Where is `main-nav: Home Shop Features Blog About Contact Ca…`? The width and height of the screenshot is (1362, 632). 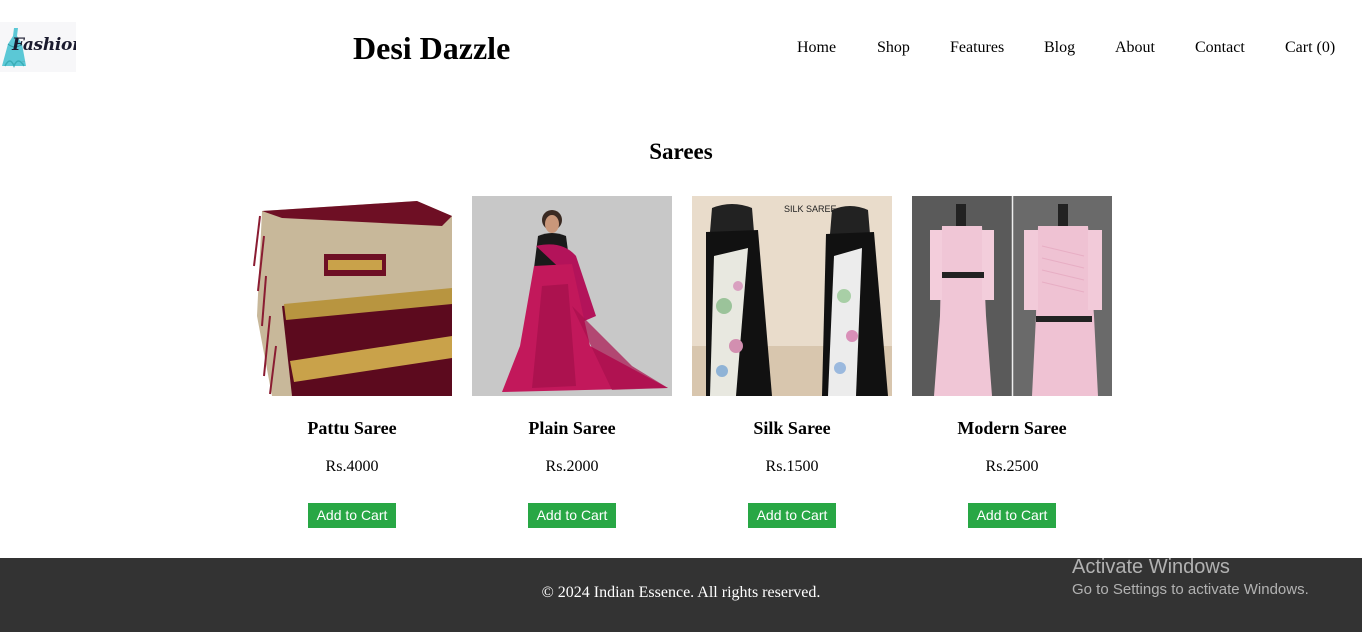
main-nav: Home Shop Features Blog About Contact Ca… is located at coordinates (681, 50).